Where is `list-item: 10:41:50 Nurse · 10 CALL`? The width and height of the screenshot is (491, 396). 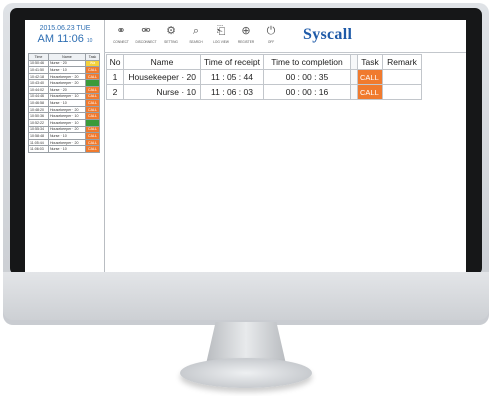 list-item: 10:41:50 Nurse · 10 CALL is located at coordinates (64, 70).